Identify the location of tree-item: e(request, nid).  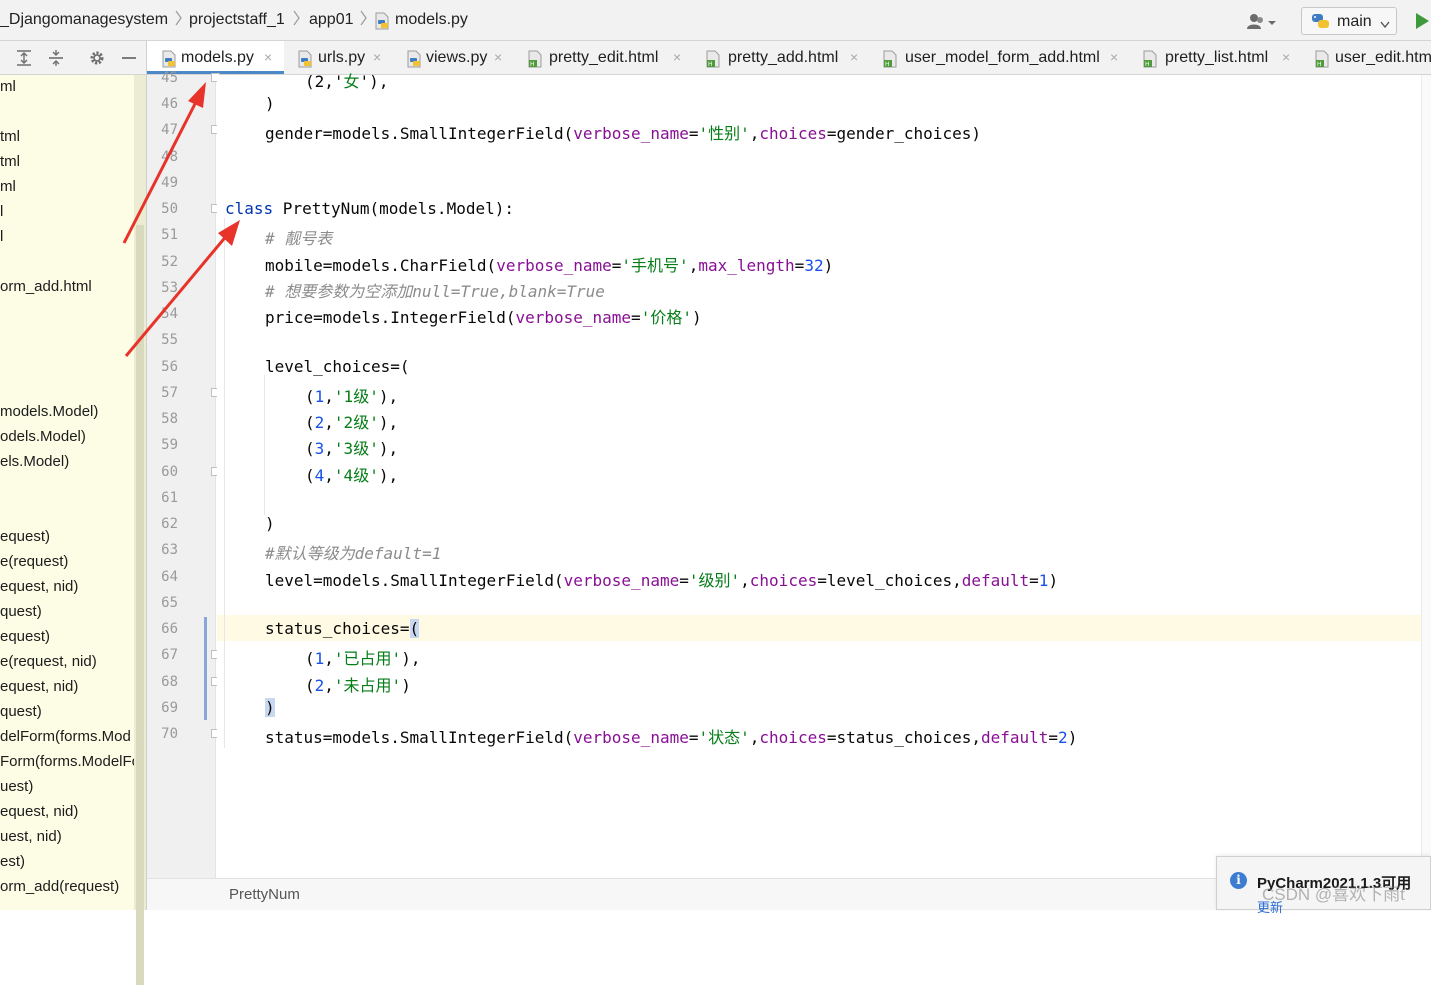
(48, 661).